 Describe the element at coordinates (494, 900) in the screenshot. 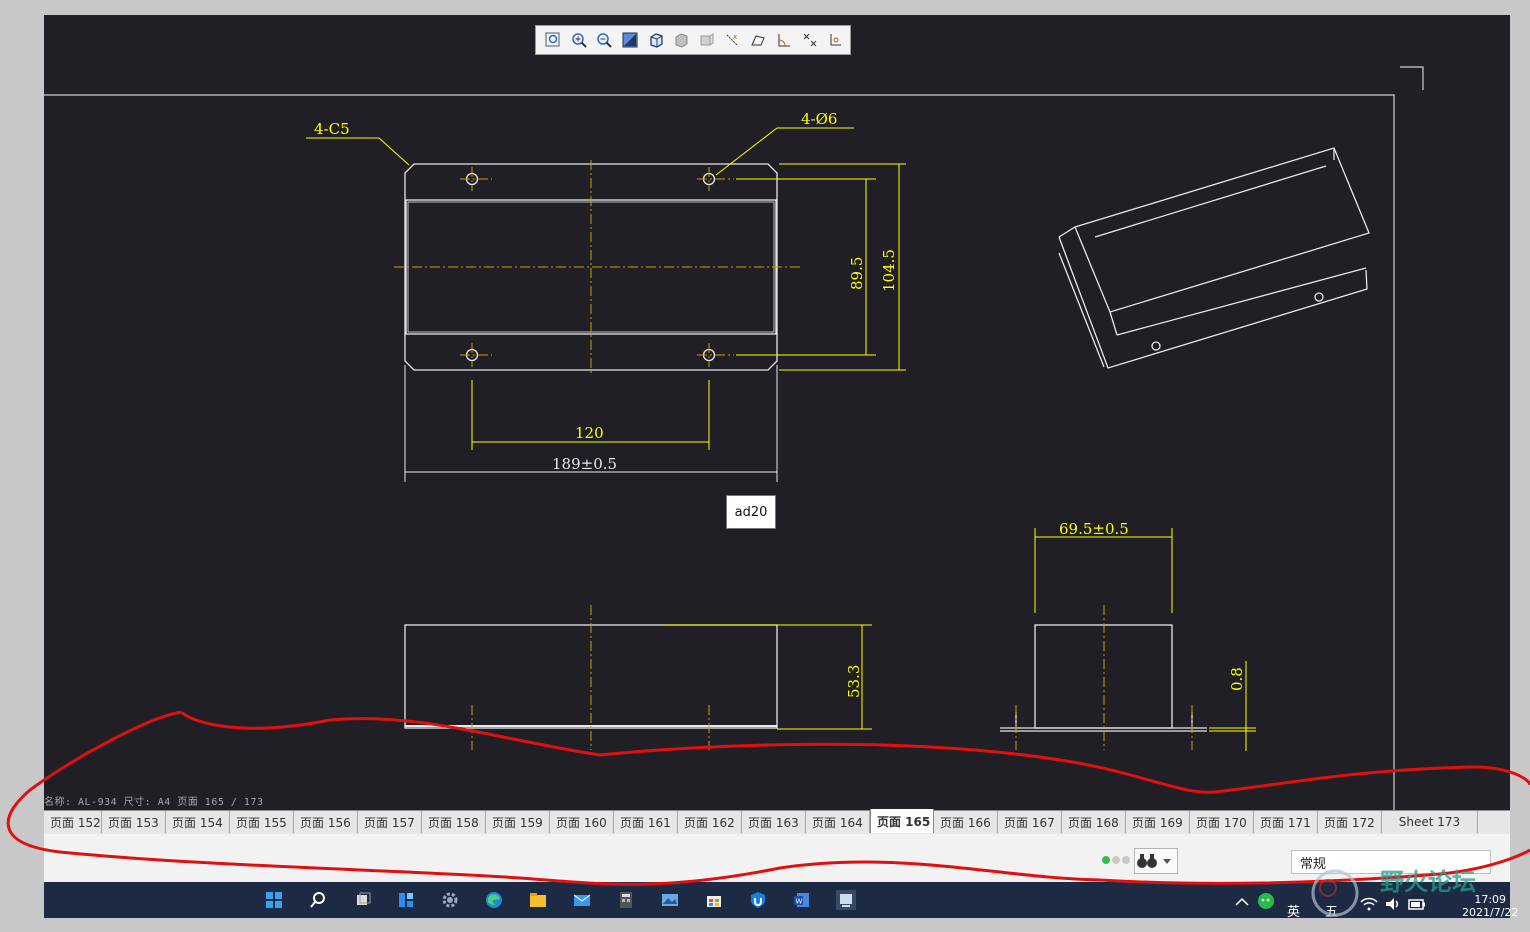

I see `edge-browser-icon` at that location.